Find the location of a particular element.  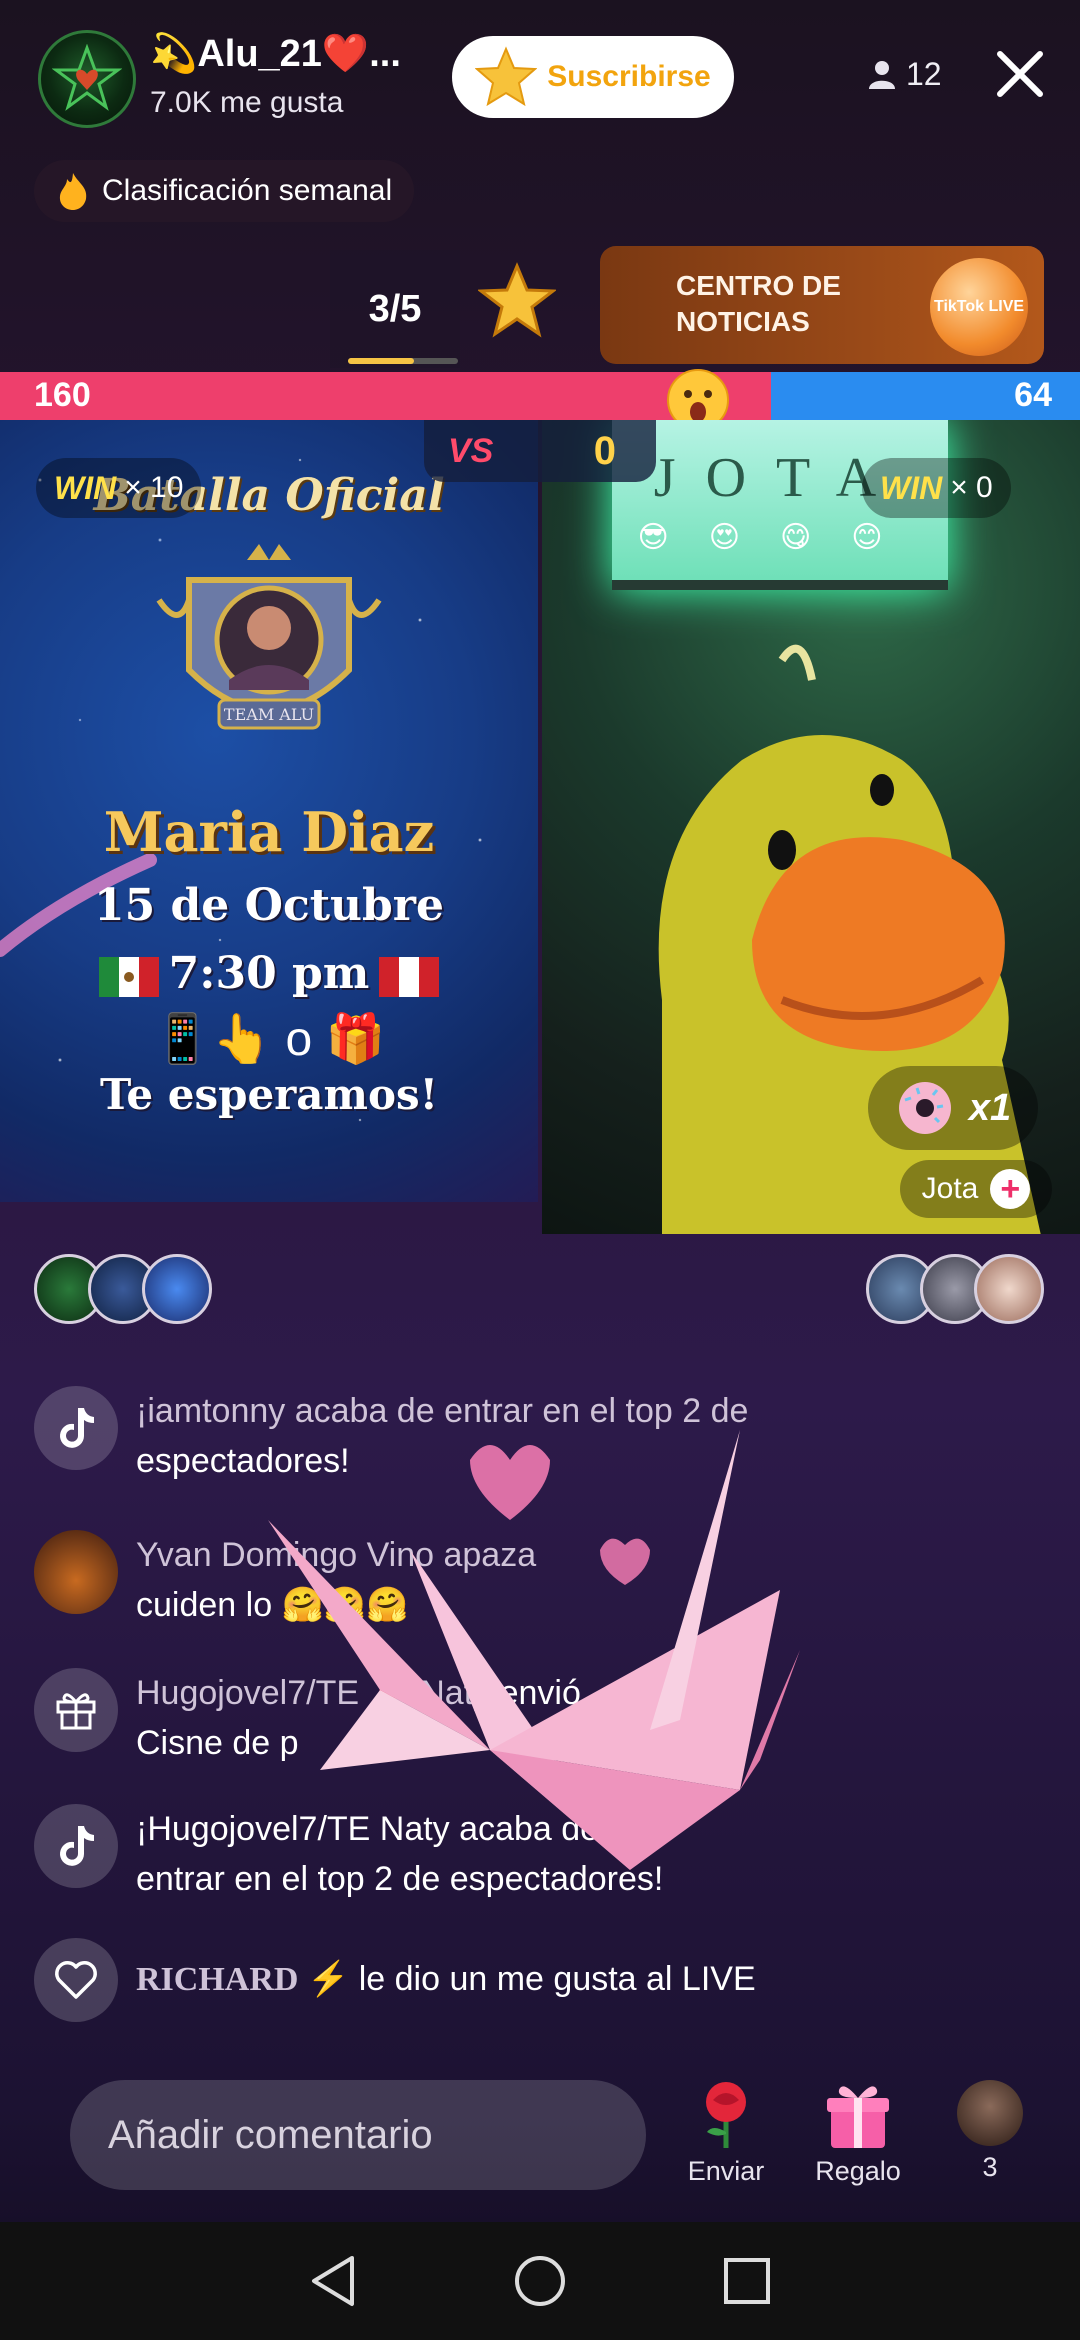

chat-user: RICHARD ⚡ is located at coordinates (242, 1979).